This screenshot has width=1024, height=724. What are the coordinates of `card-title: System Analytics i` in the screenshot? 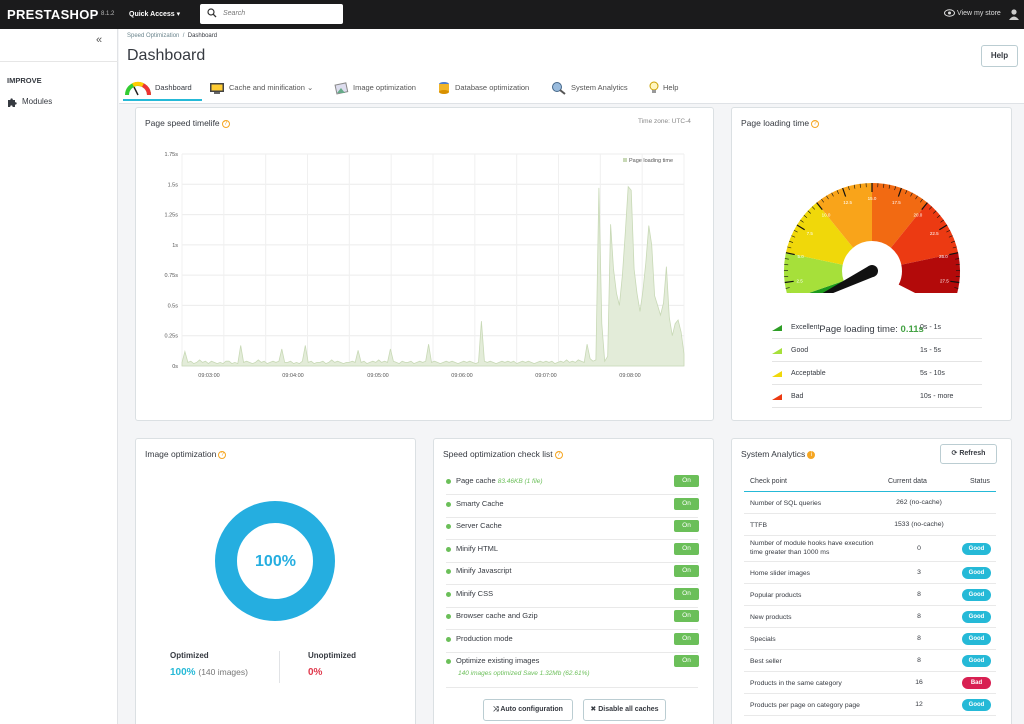 It's located at (778, 454).